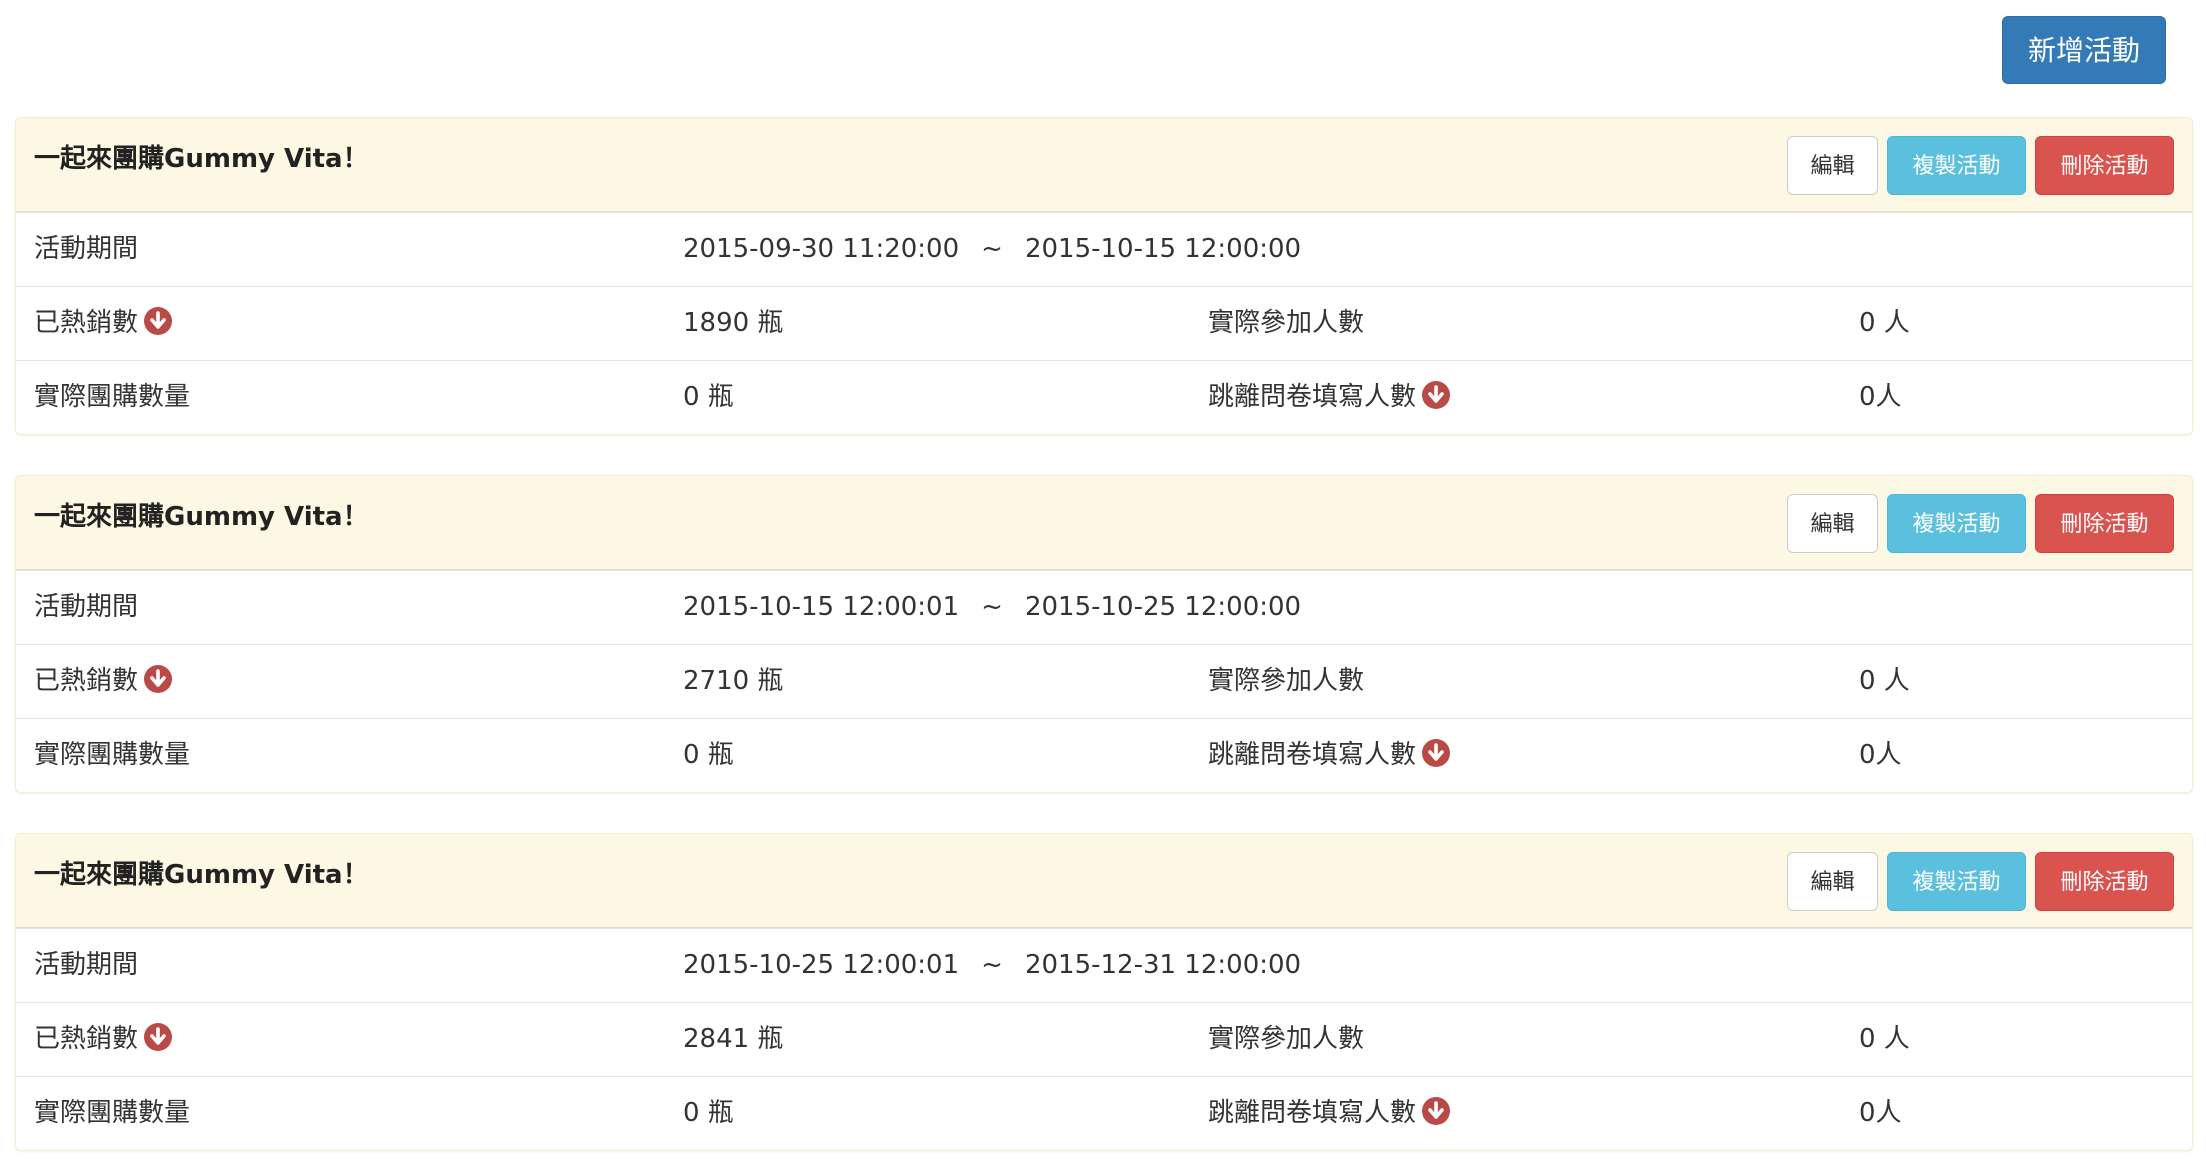 This screenshot has width=2206, height=1168. I want to click on sold-row: 已熱銷數 2710 瓶 實際參加人數 0 人, so click(1104, 681).